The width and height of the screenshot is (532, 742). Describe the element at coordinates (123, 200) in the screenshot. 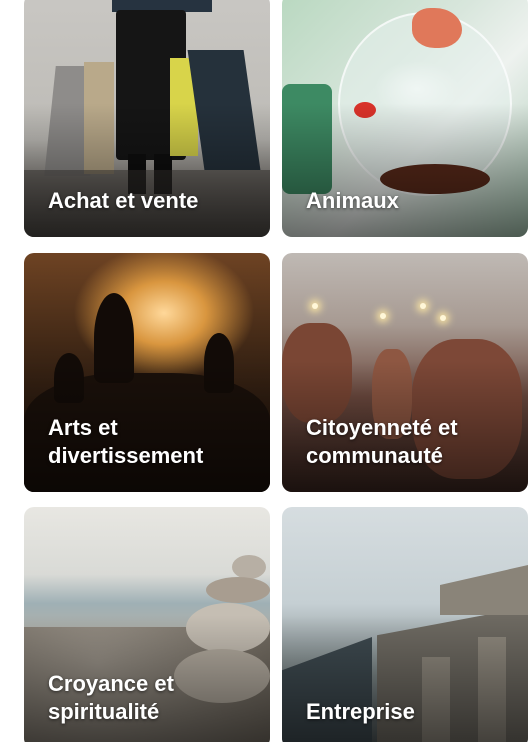

I see `category-label: Achat et vente` at that location.